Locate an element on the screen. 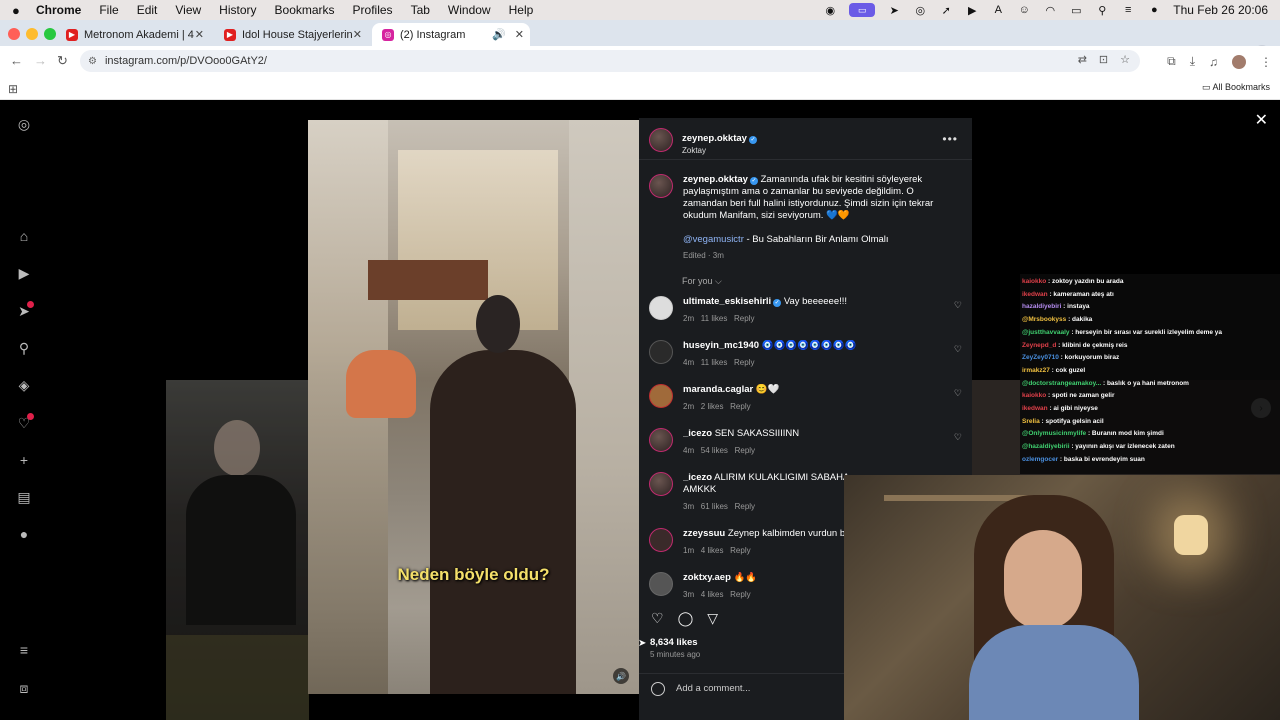 Image resolution: width=1280 pixels, height=720 pixels. create-icon: + is located at coordinates (24, 460).